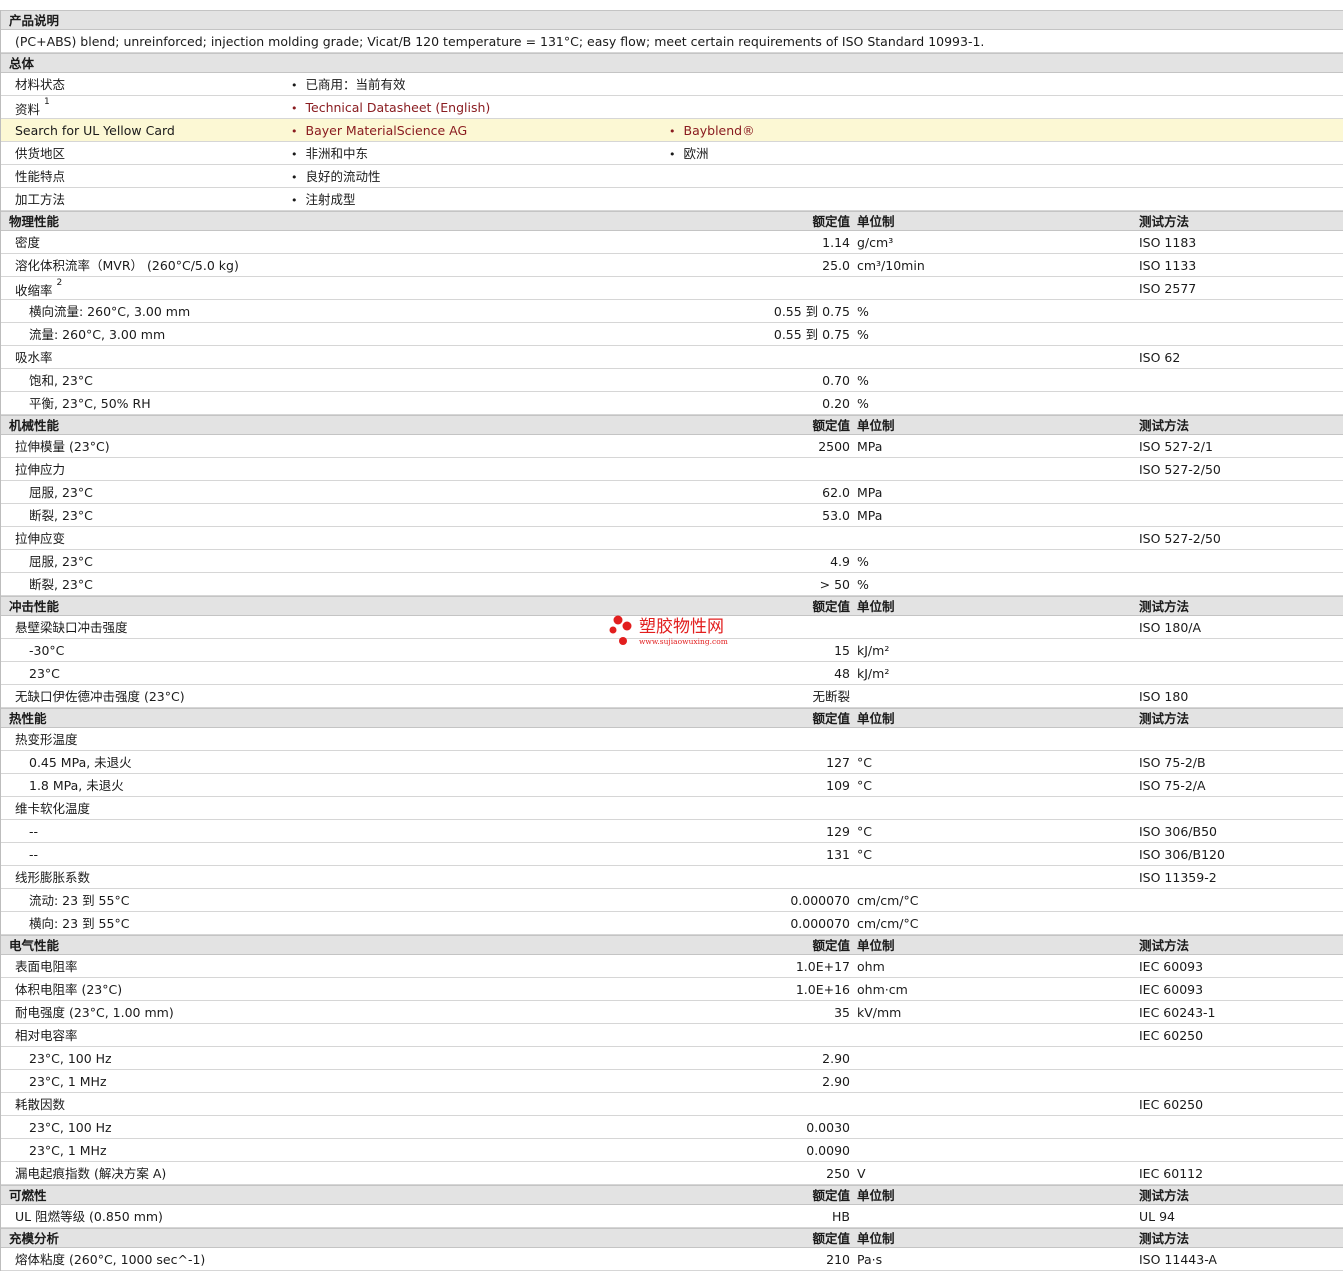  I want to click on property-unit: MPa, so click(870, 492).